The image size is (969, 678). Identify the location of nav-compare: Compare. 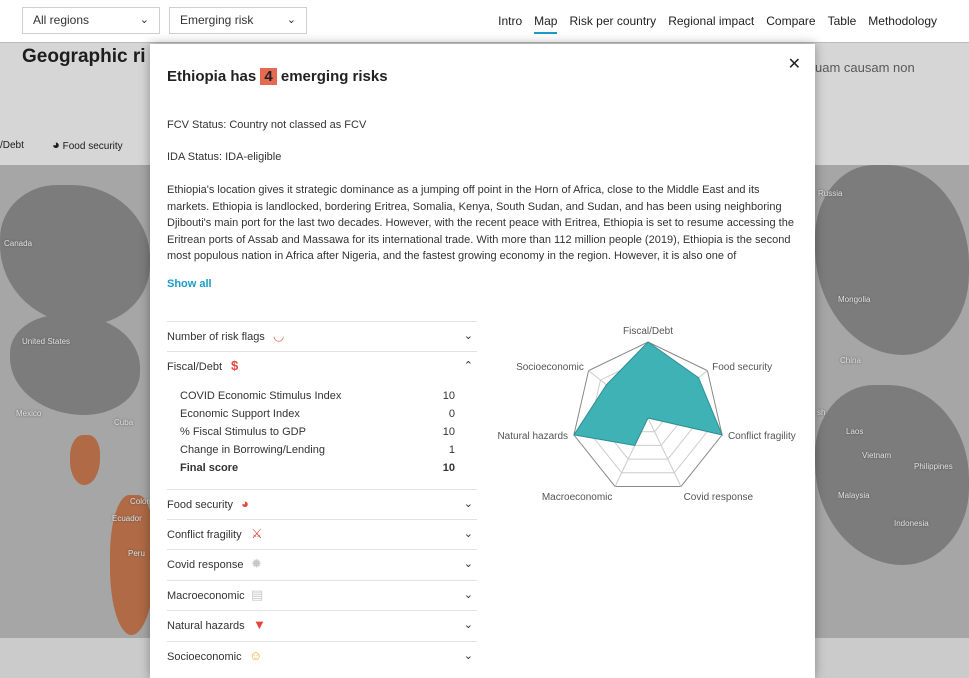
(790, 24).